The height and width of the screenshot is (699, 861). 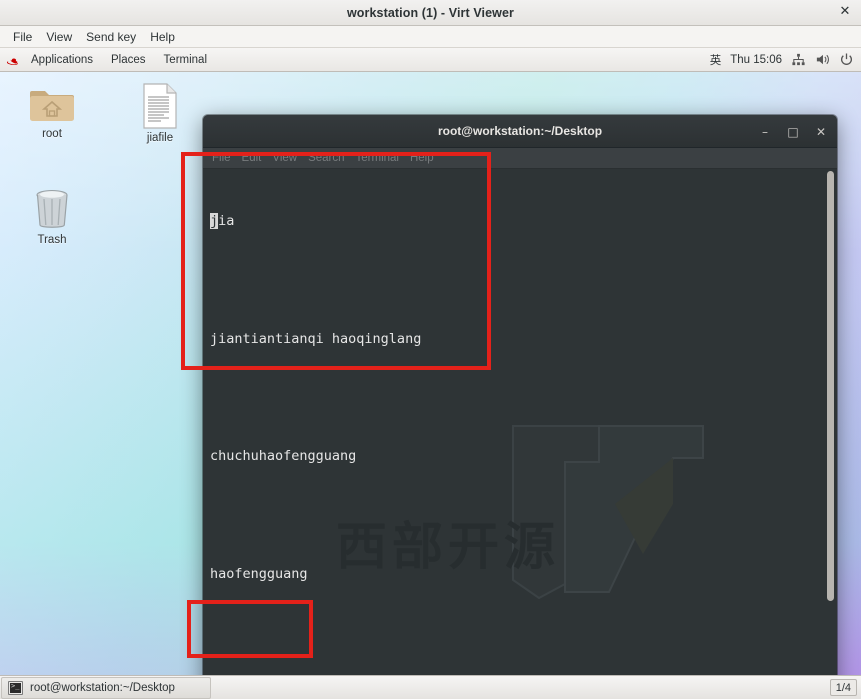 I want to click on taskbar-window-label: root@workstation:~/Desktop, so click(x=102, y=687).